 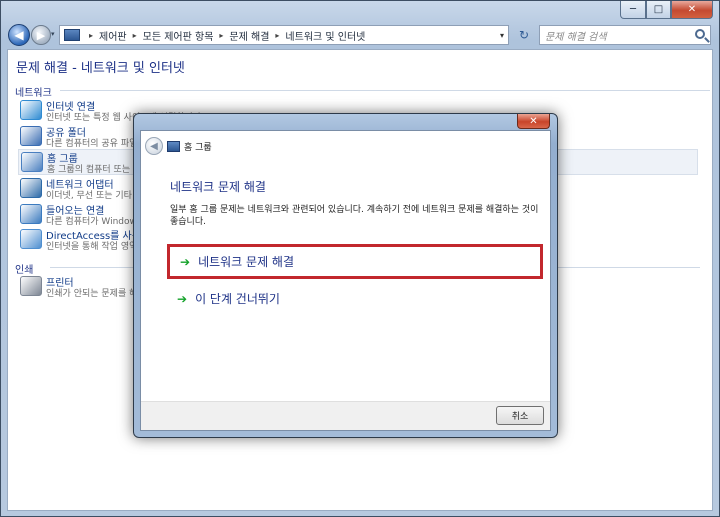 I want to click on search-placeholder: 문제 해결 검색, so click(x=576, y=37).